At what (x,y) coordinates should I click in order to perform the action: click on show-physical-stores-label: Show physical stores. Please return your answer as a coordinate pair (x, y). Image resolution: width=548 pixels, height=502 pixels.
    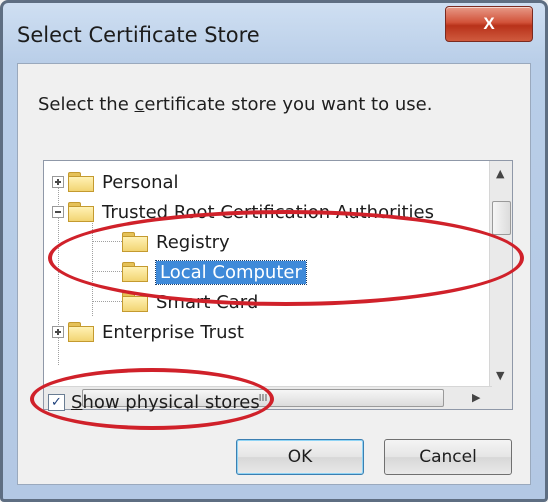
    Looking at the image, I should click on (165, 402).